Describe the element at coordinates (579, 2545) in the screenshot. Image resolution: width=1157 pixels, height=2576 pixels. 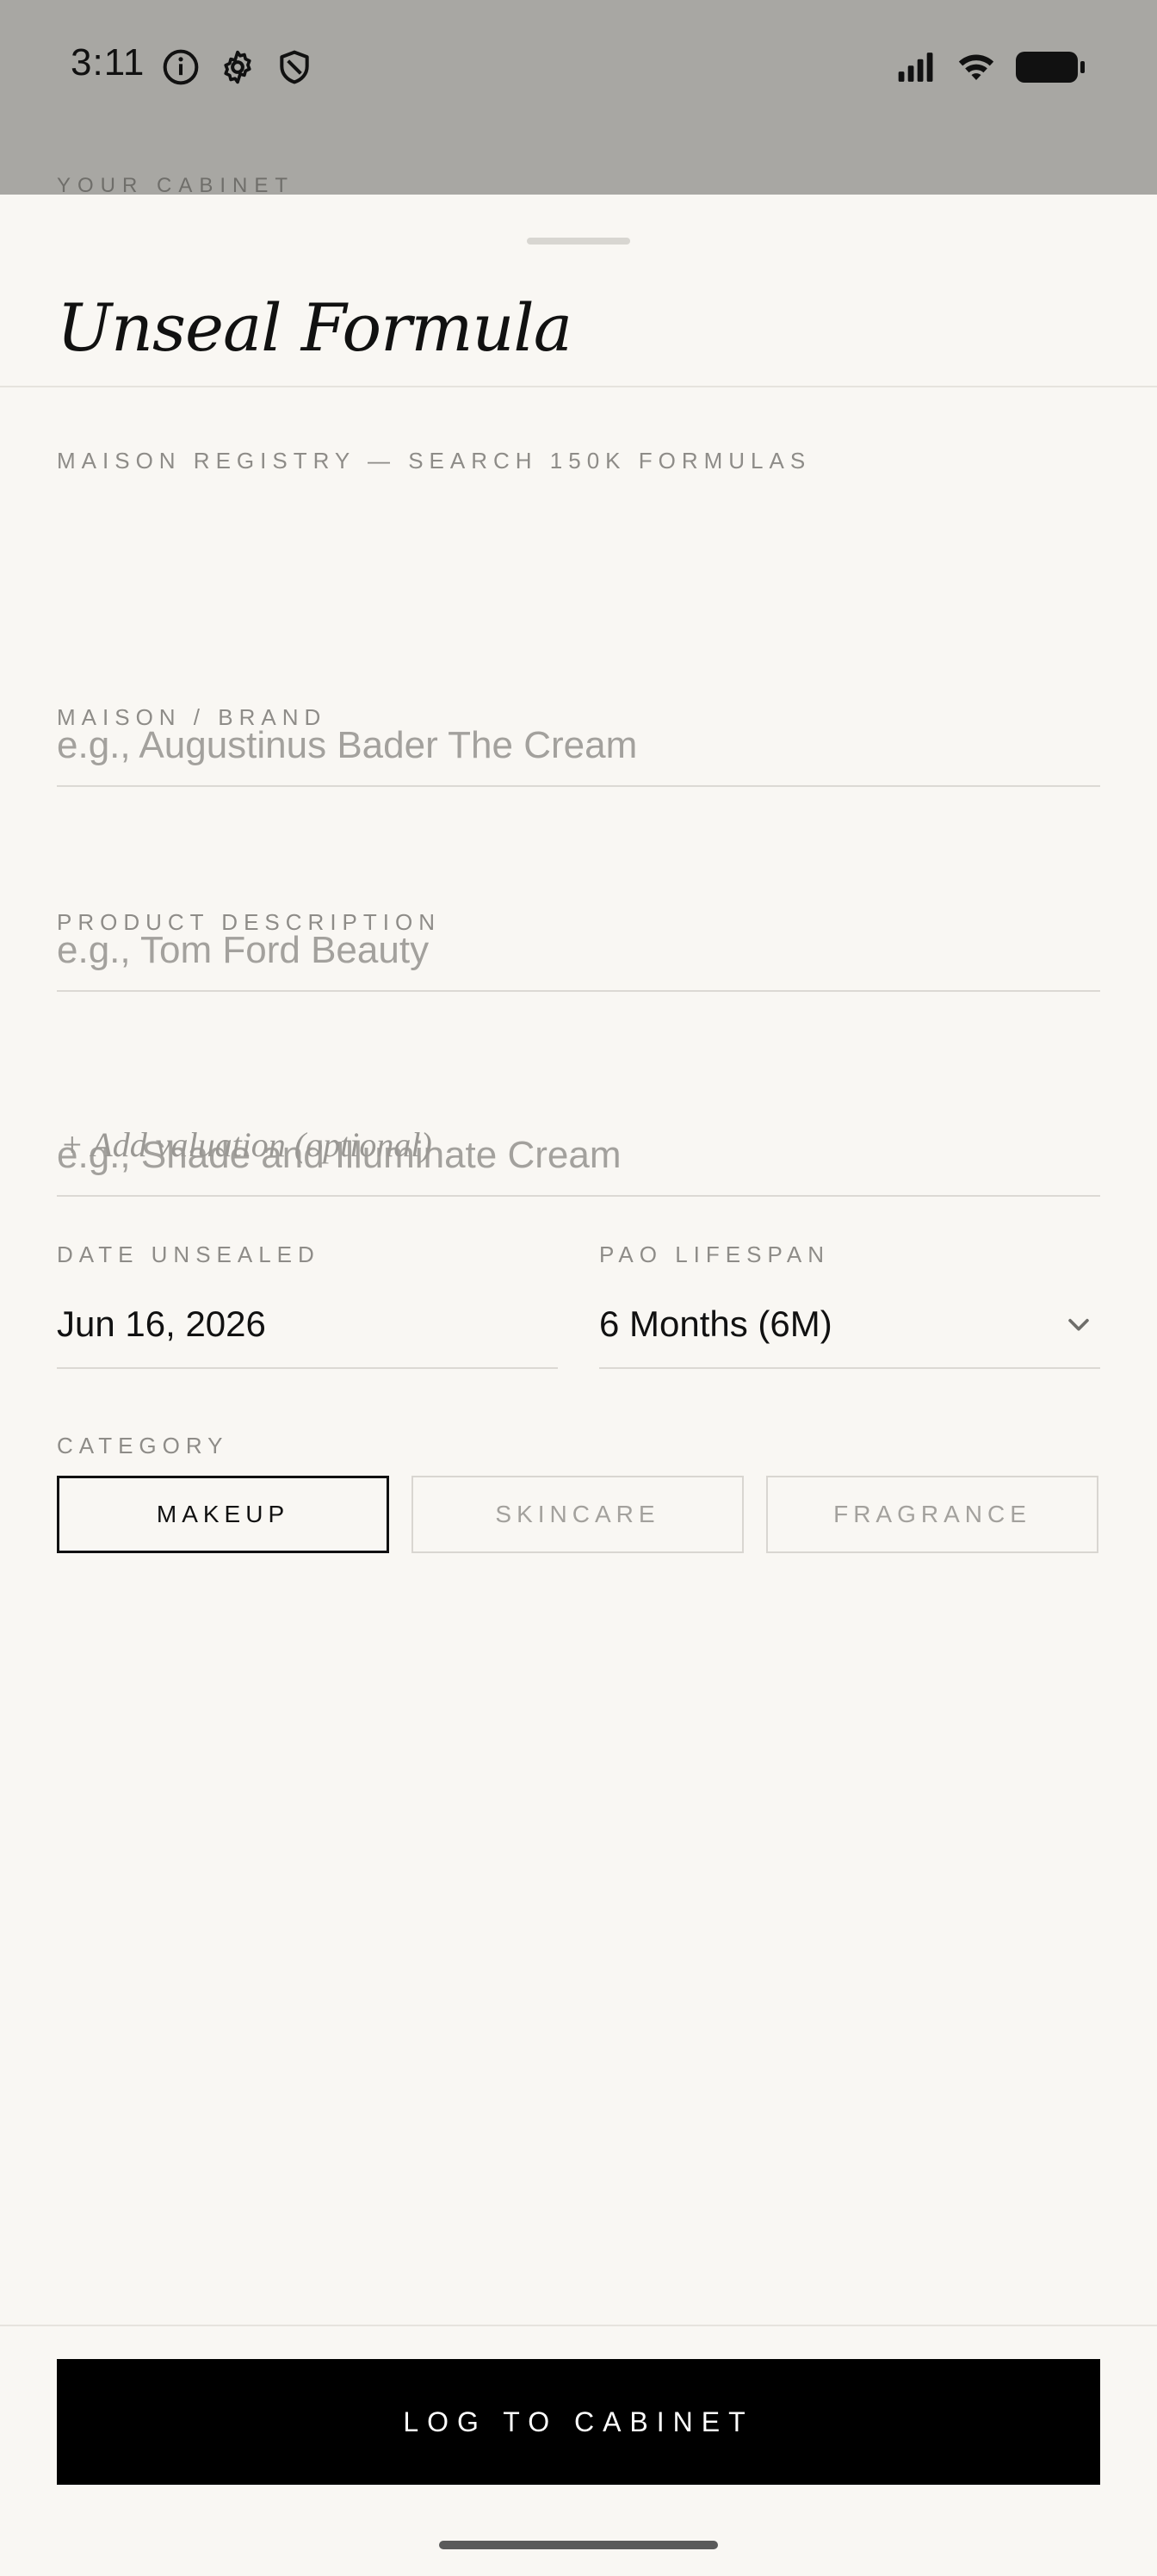
I see `home-indicator` at that location.